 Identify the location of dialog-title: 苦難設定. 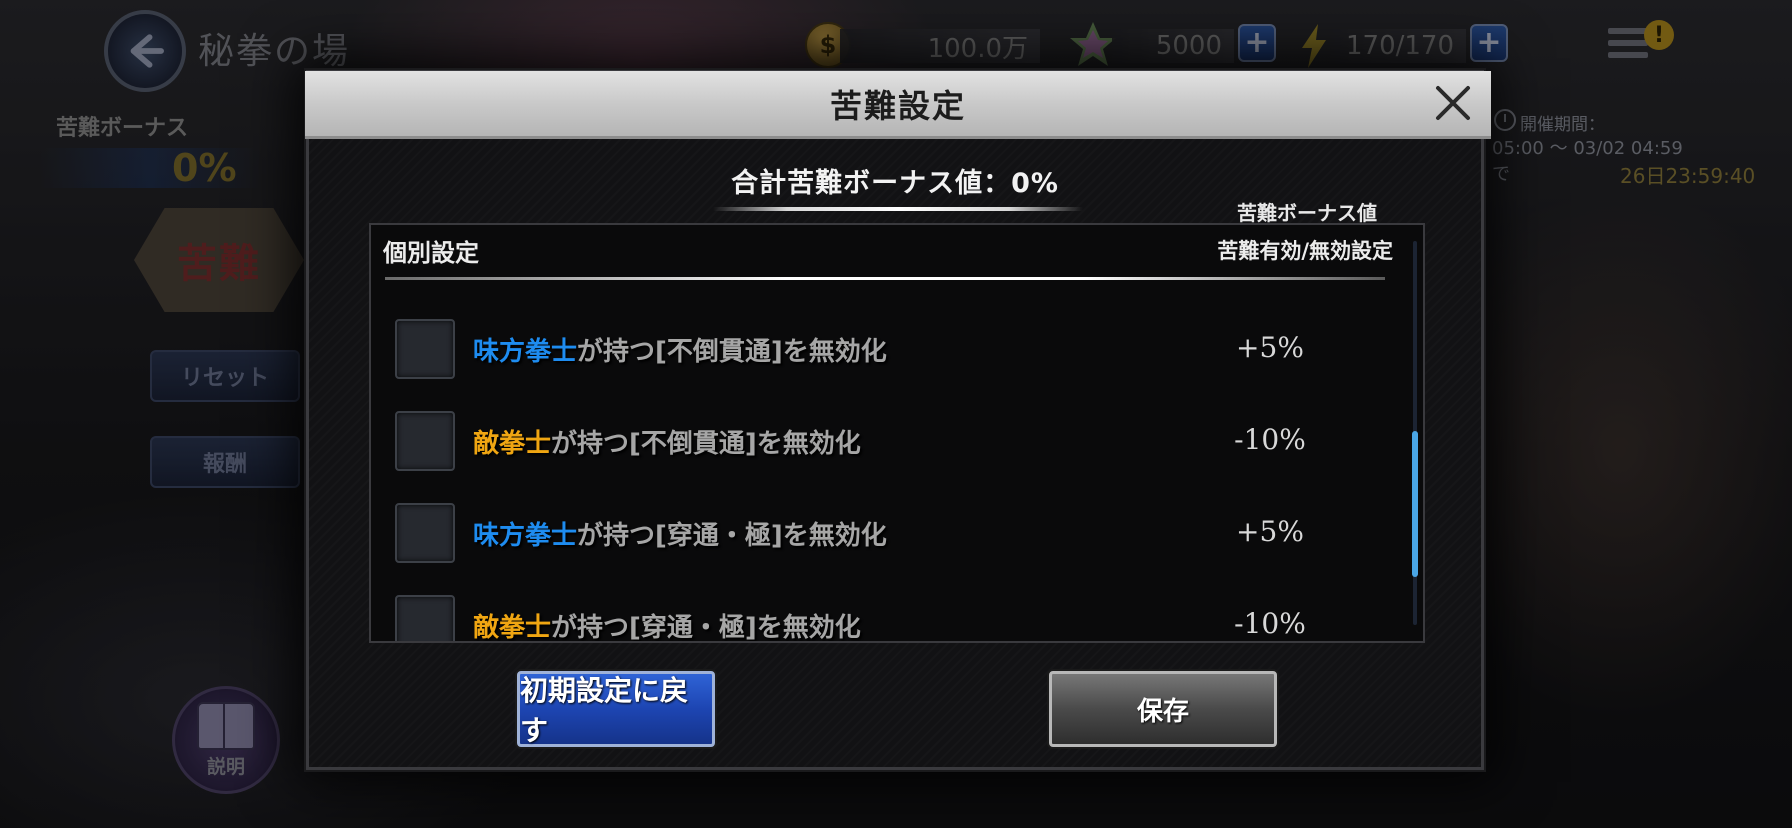
(897, 105).